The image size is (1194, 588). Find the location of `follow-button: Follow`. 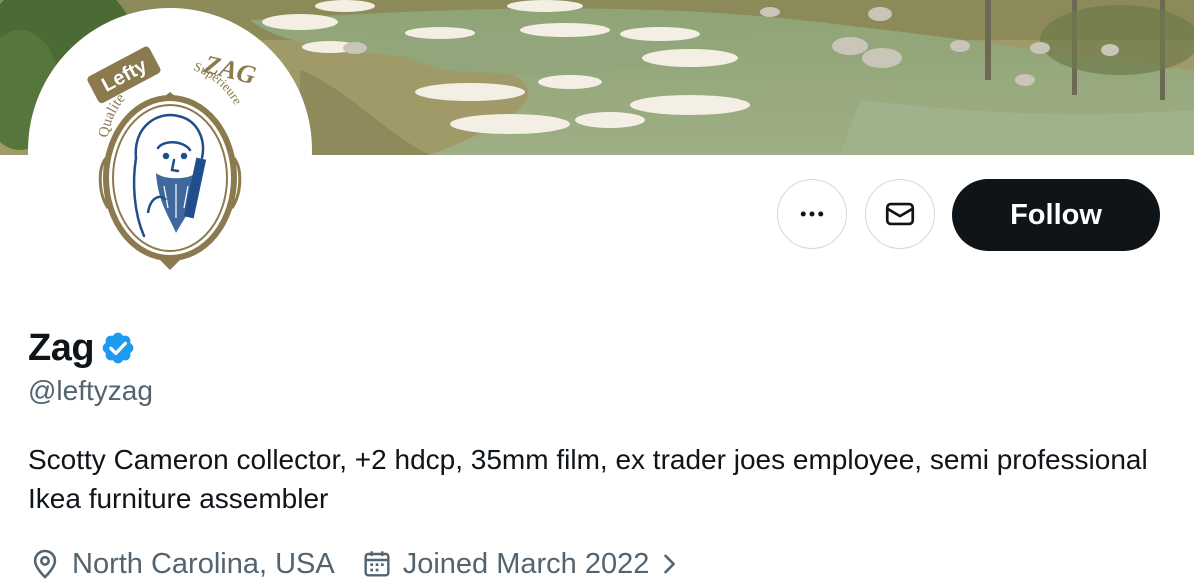

follow-button: Follow is located at coordinates (1056, 215).